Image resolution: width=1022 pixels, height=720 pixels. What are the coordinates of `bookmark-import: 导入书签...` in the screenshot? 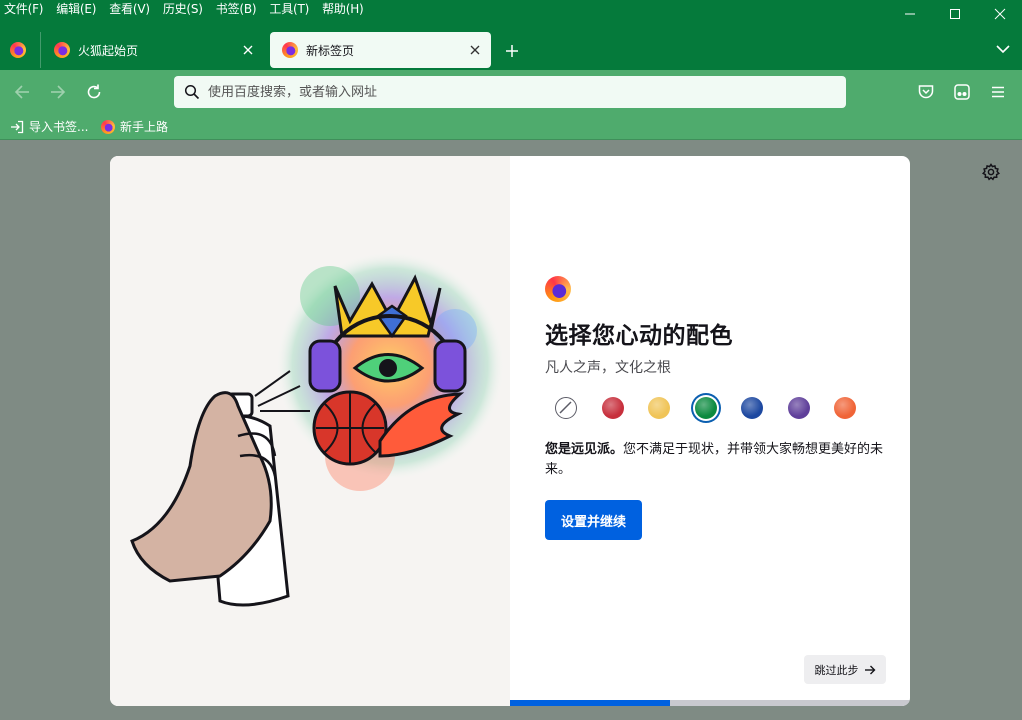 It's located at (49, 126).